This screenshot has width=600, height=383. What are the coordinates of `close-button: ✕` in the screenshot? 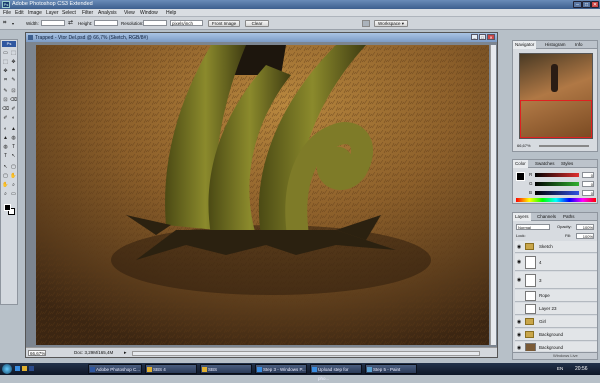 It's located at (491, 37).